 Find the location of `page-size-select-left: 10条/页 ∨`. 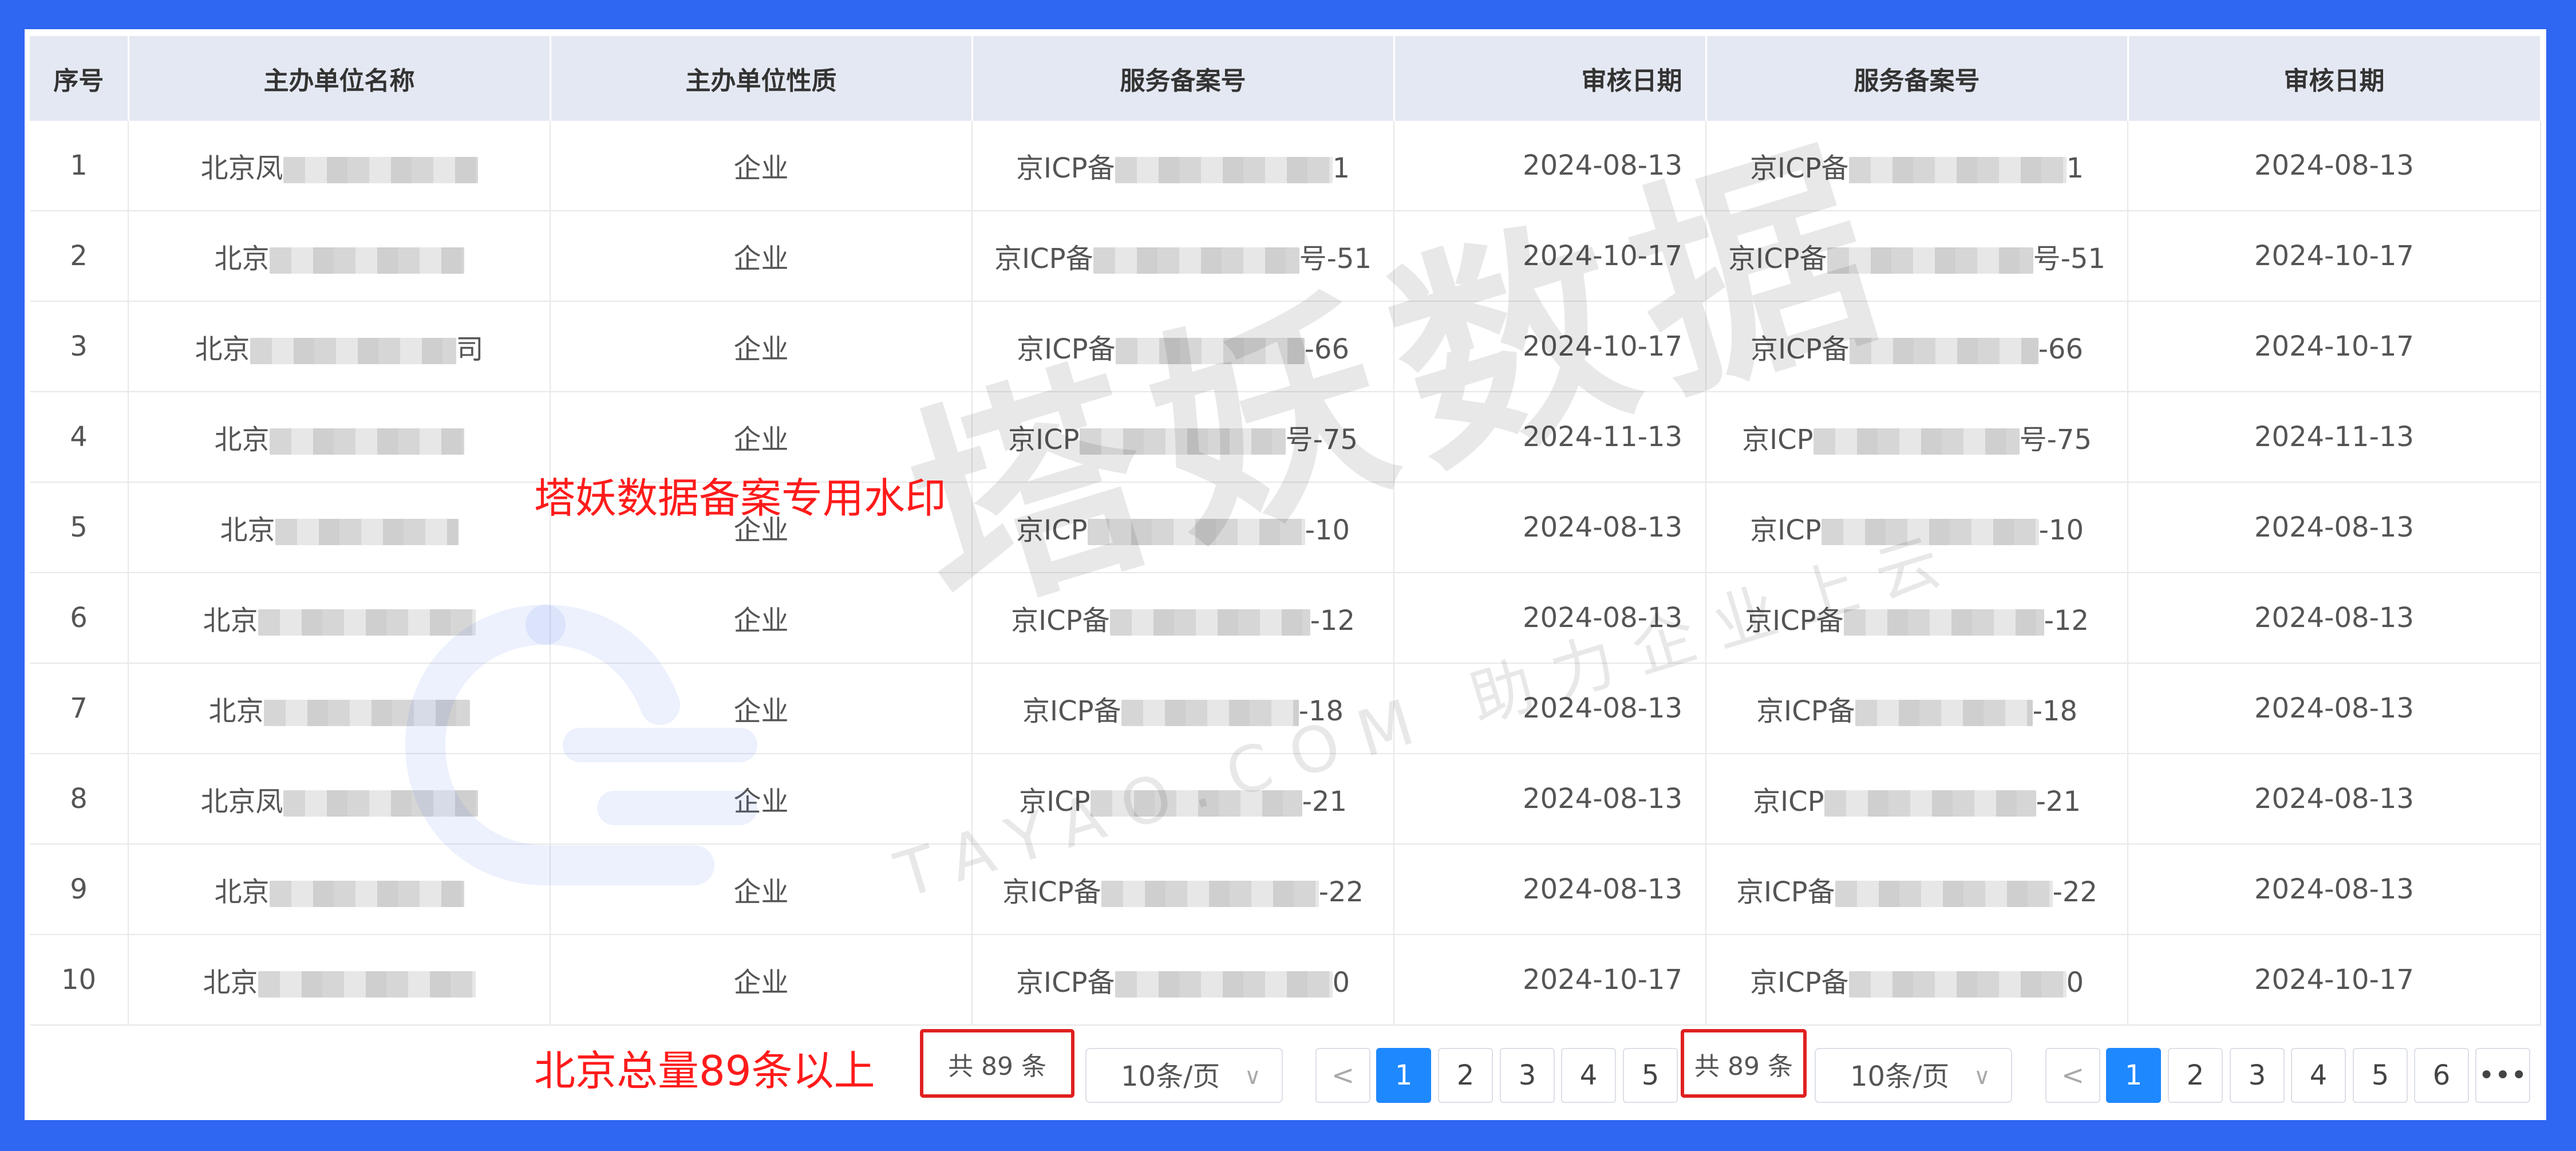

page-size-select-left: 10条/页 ∨ is located at coordinates (1184, 1075).